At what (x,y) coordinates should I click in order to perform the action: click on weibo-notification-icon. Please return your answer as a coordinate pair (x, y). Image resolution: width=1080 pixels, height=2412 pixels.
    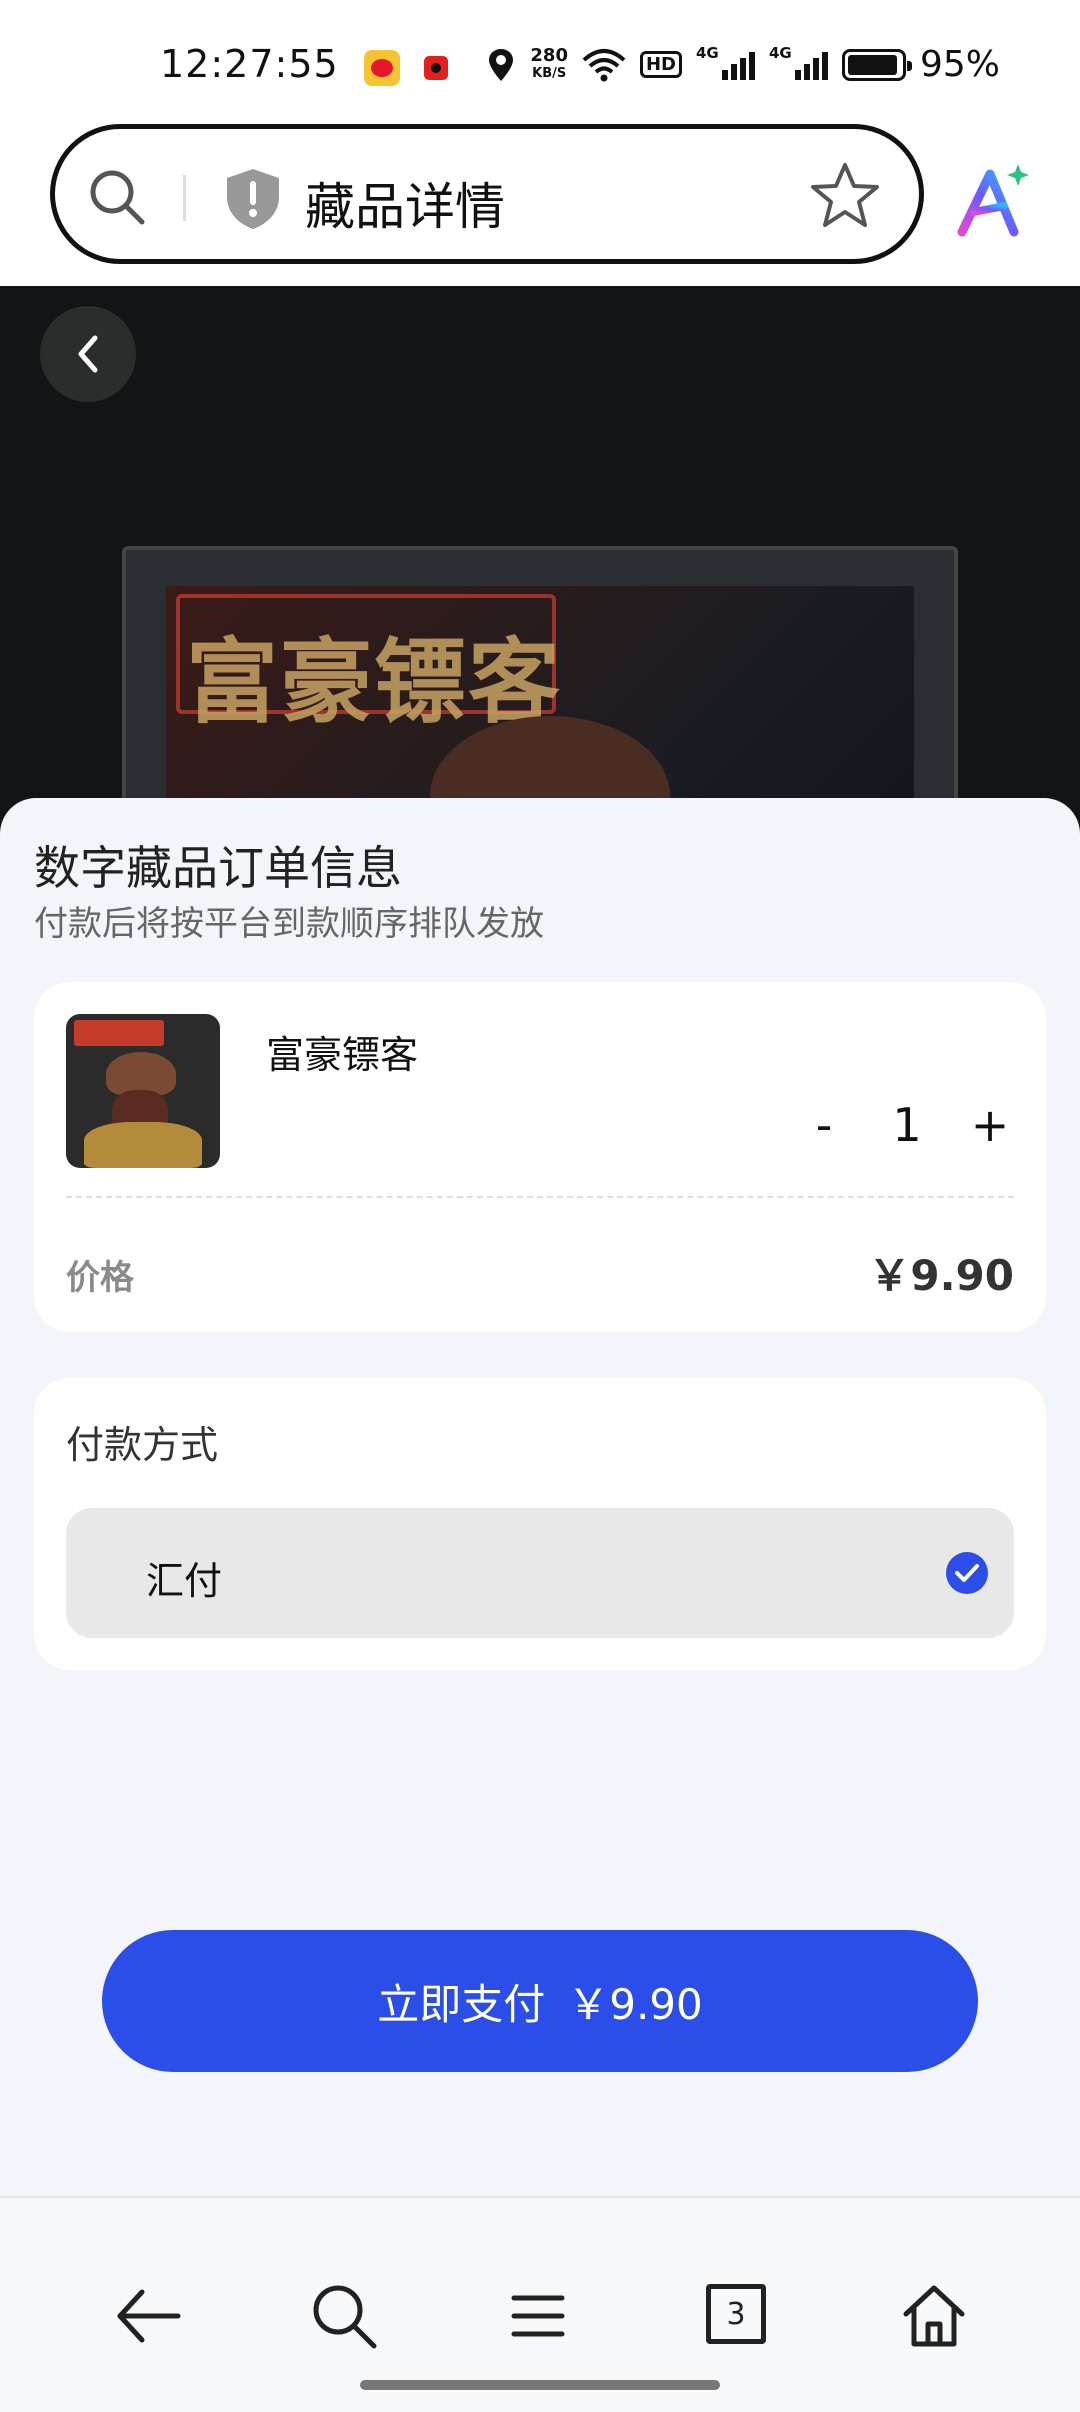
    Looking at the image, I should click on (382, 68).